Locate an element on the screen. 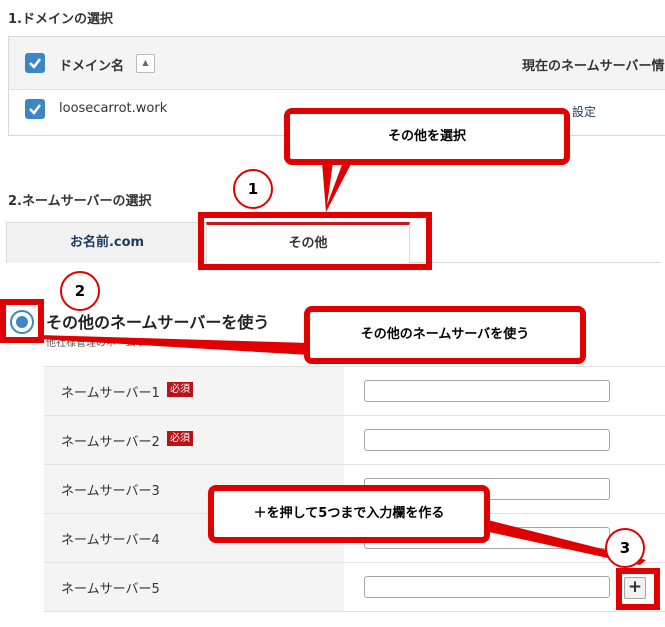 The height and width of the screenshot is (627, 665). step-number-1: 1 is located at coordinates (253, 189).